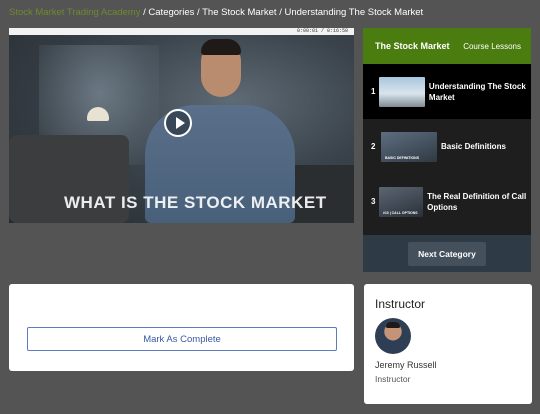 The height and width of the screenshot is (414, 540). What do you see at coordinates (181, 31) in the screenshot?
I see `video-progress-bar: 0:00:01 / 0:16:50` at bounding box center [181, 31].